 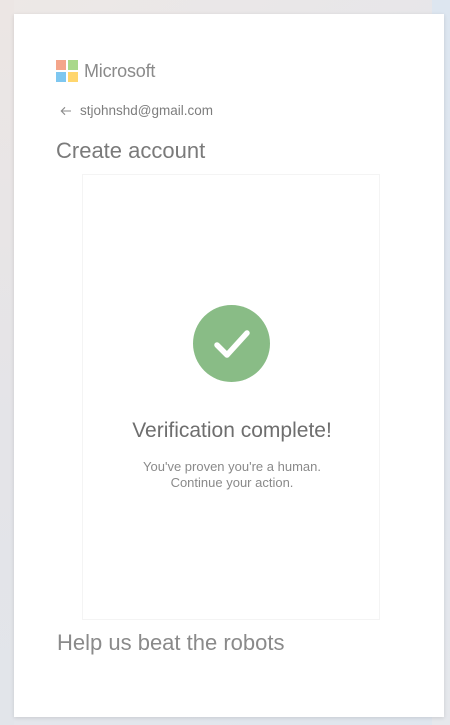 I want to click on brand-header: Microsoft, so click(x=105, y=71).